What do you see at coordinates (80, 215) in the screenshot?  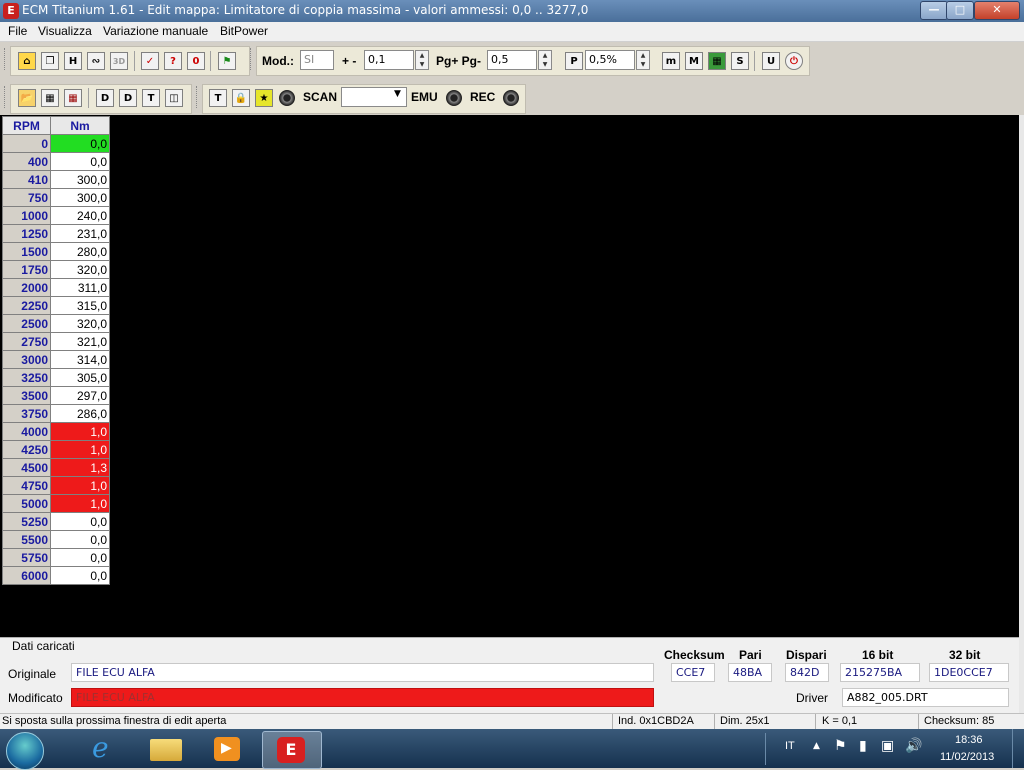 I see `nm-cell: 240,0` at bounding box center [80, 215].